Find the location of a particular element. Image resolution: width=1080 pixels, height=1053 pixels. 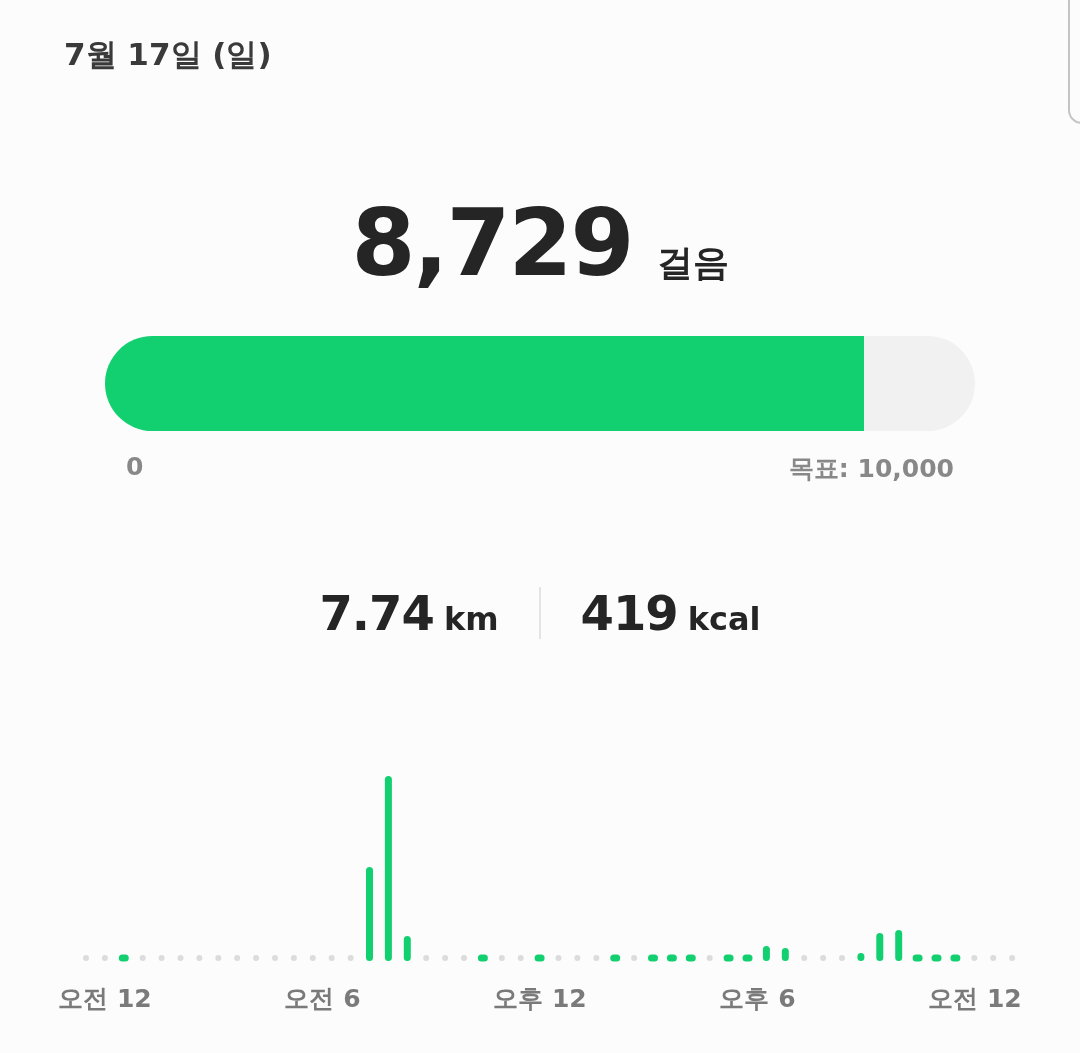

time-axis-label: 오후 12 is located at coordinates (540, 999).